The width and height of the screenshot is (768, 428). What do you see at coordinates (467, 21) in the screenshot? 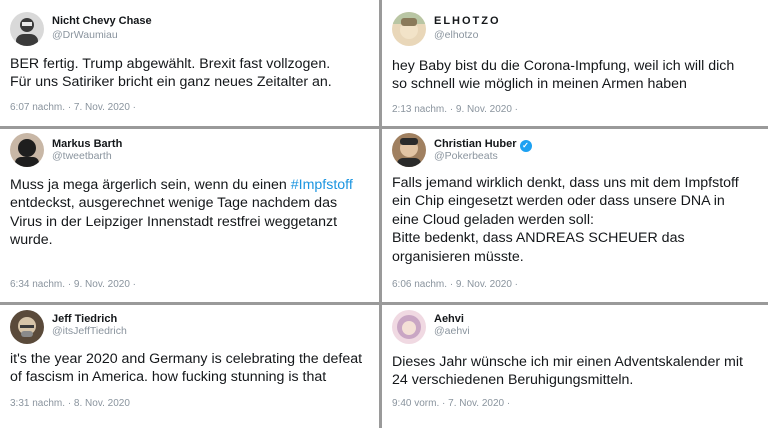
I see `display-name: ELHOTZO` at bounding box center [467, 21].